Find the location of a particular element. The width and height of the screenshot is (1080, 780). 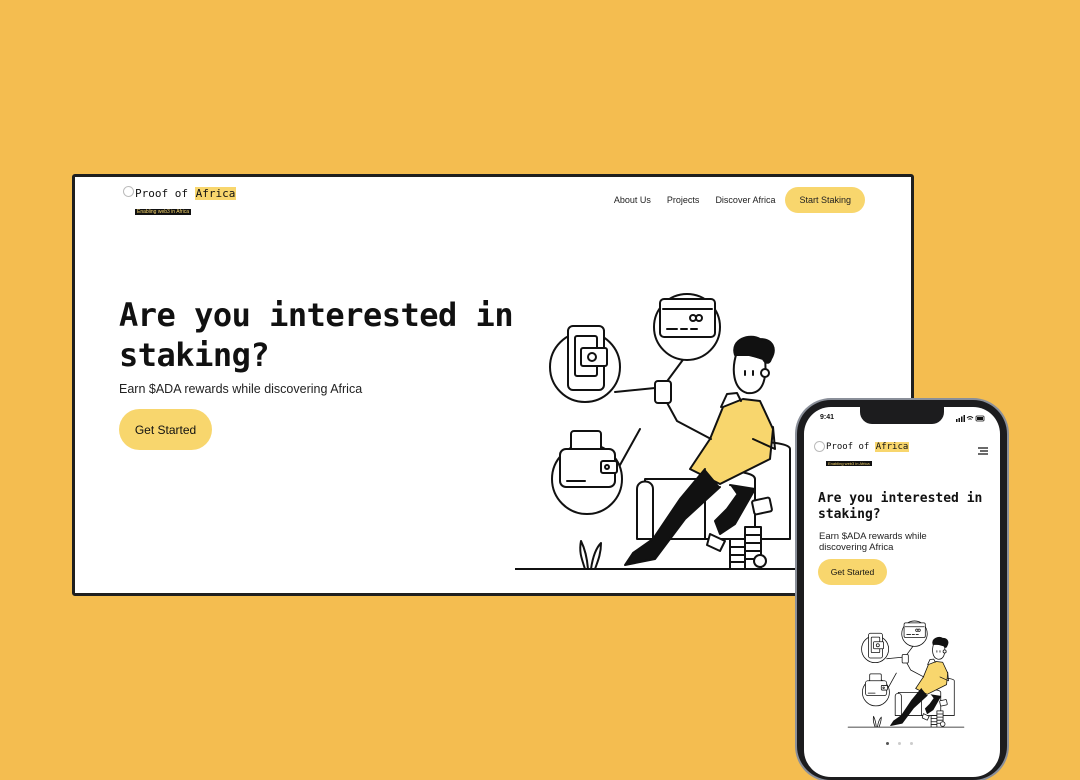

carousel-dots is located at coordinates (899, 743).